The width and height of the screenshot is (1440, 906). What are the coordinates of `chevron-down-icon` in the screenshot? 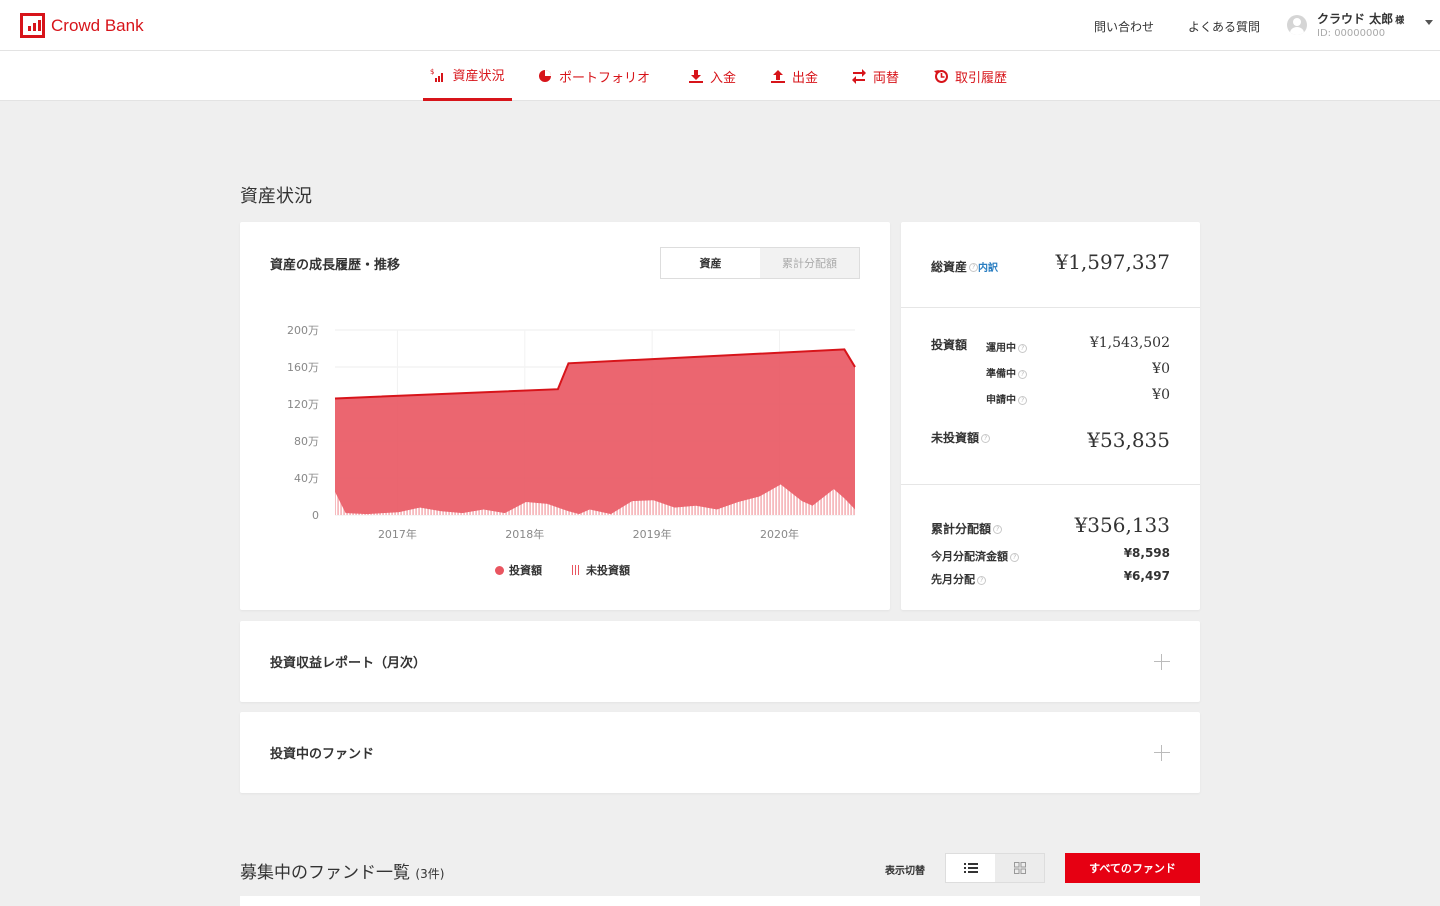 It's located at (1429, 22).